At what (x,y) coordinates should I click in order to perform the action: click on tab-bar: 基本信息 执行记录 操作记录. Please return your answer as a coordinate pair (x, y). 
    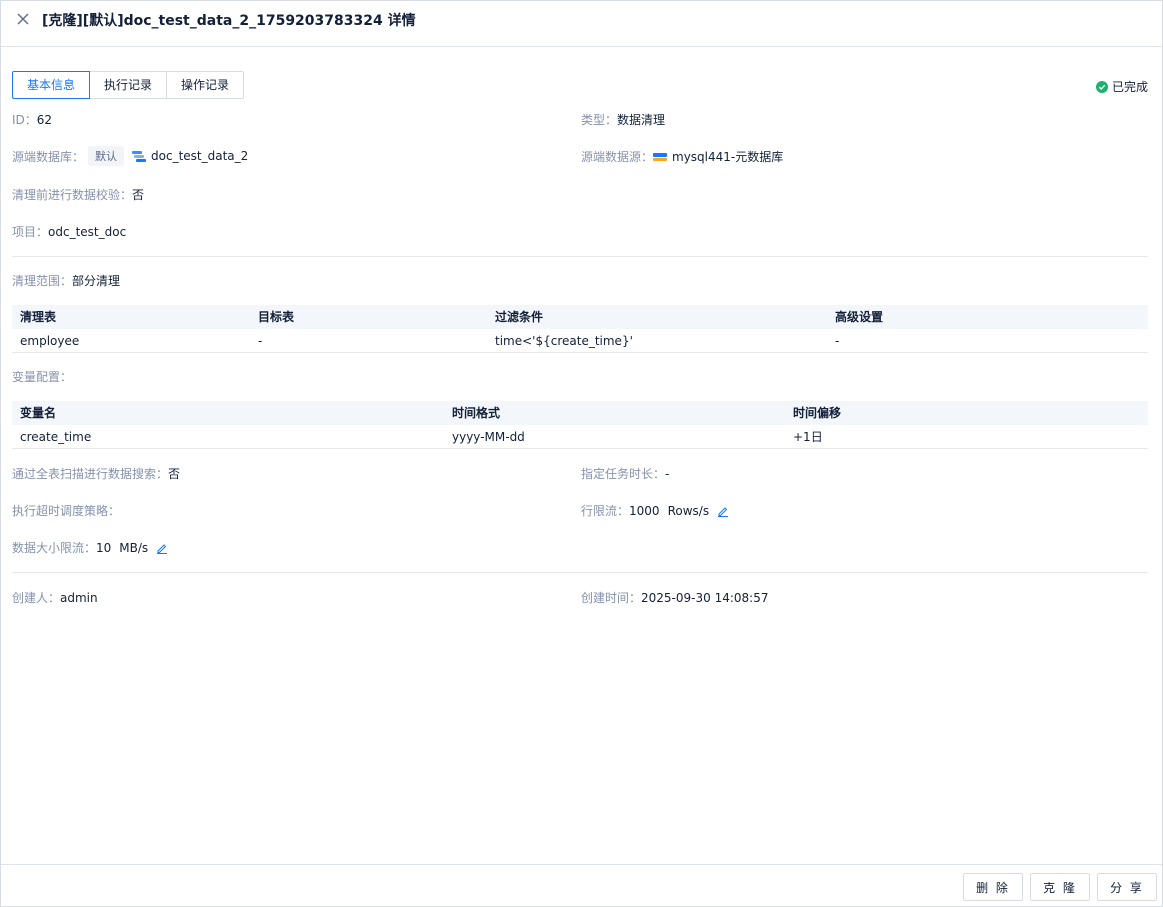
    Looking at the image, I should click on (128, 85).